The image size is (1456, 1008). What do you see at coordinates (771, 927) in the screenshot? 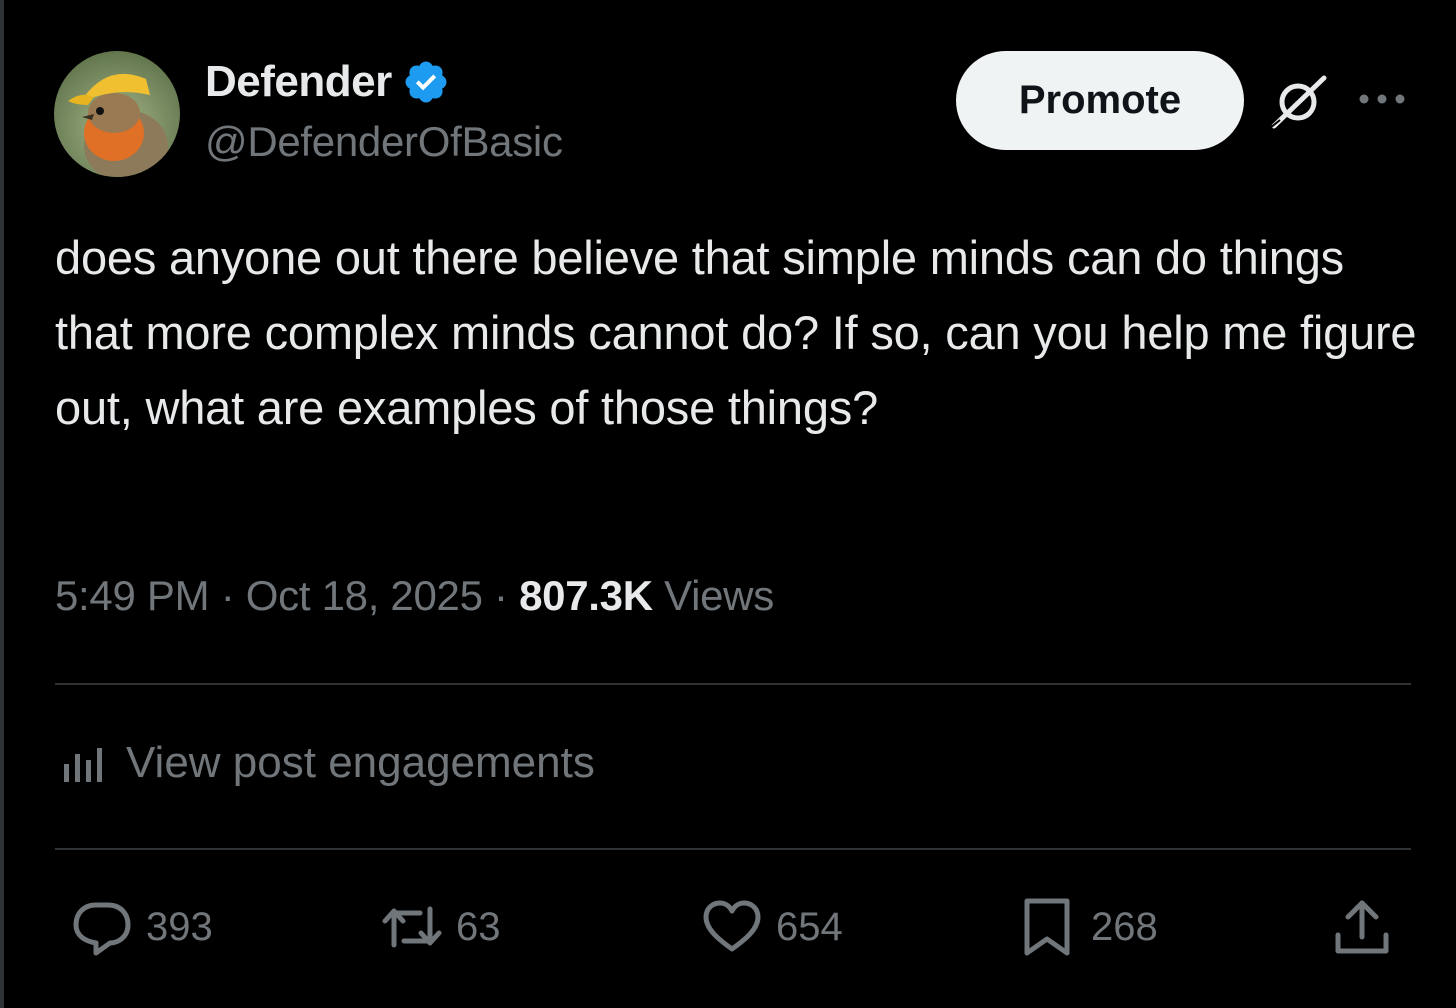
I see `like-button: 654` at bounding box center [771, 927].